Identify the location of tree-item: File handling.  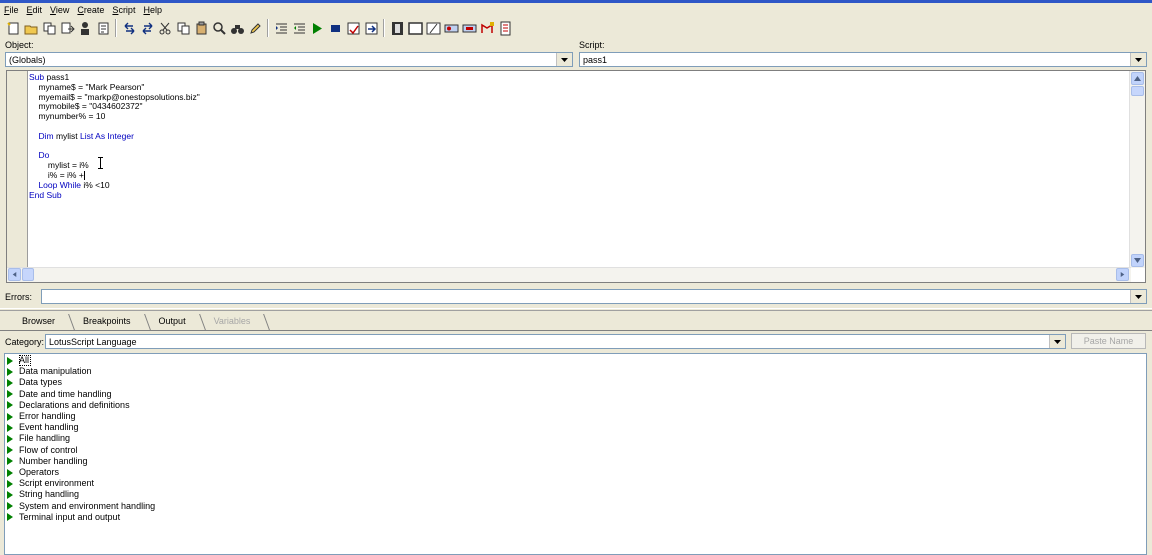
(38, 438).